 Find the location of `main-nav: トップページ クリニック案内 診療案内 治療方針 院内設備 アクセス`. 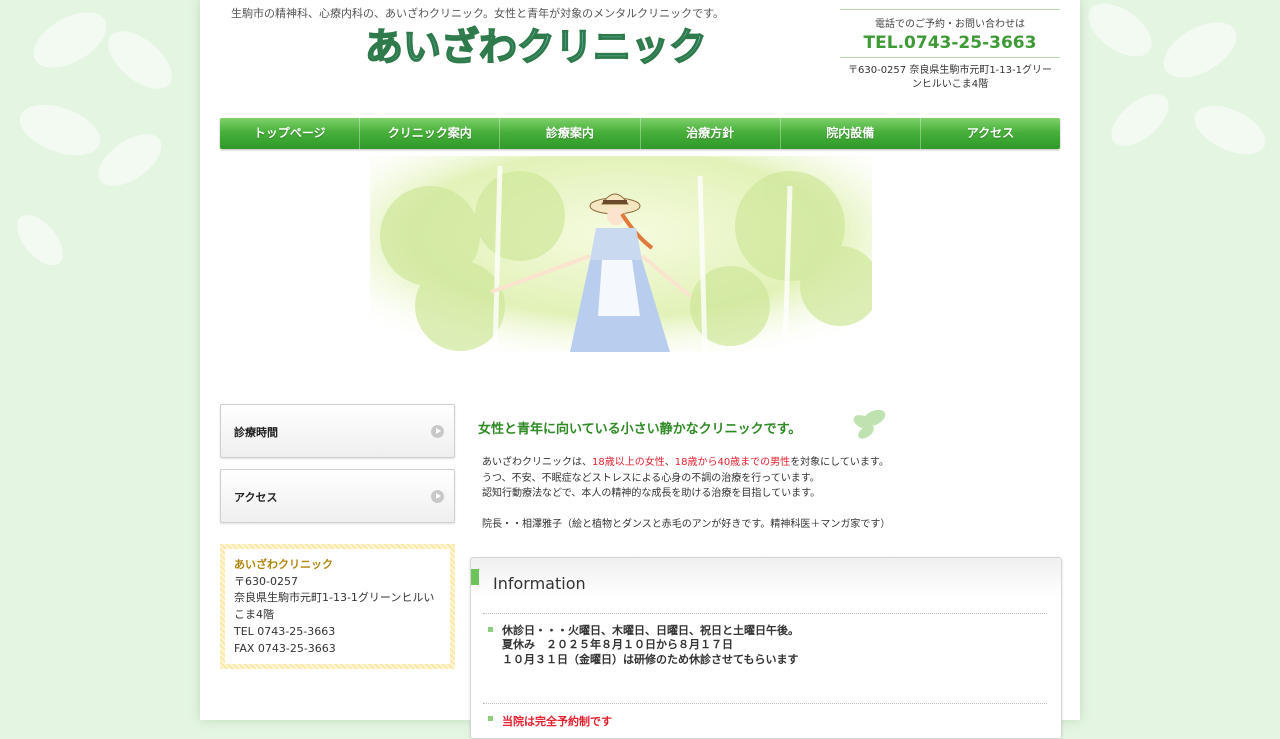

main-nav: トップページ クリニック案内 診療案内 治療方針 院内設備 アクセス is located at coordinates (640, 133).